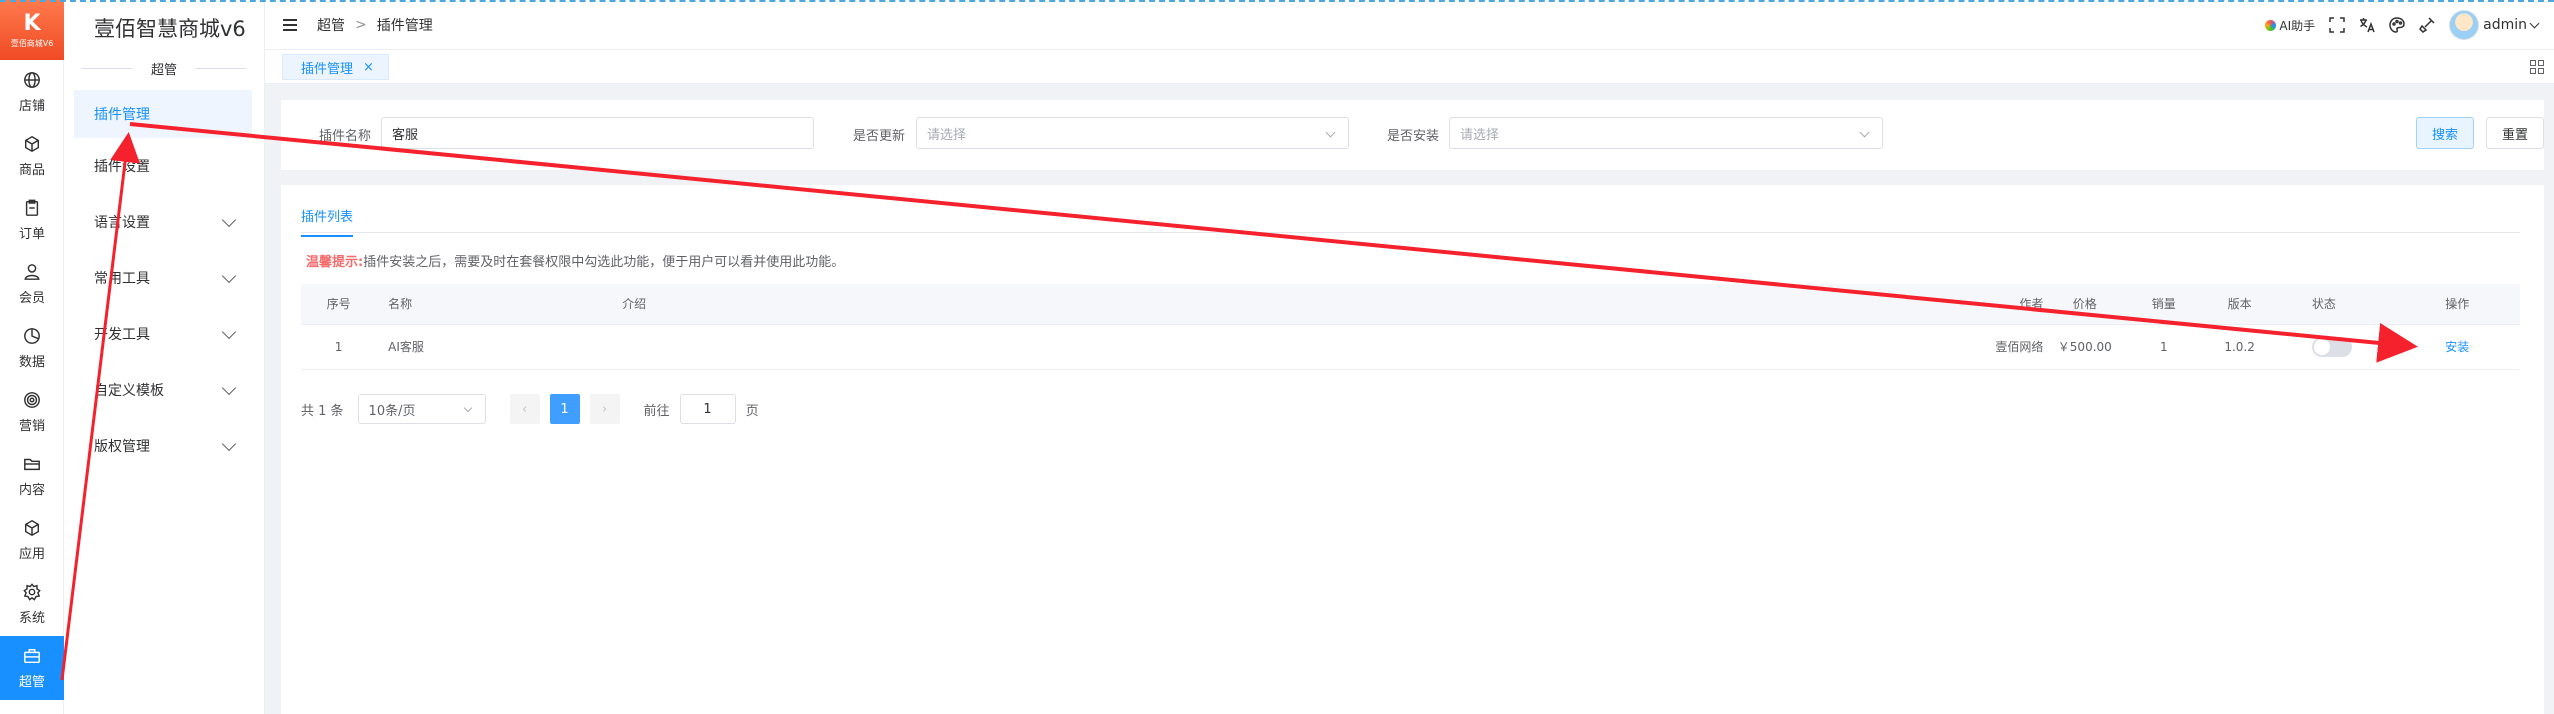  I want to click on sidebar-section-header: 超管, so click(164, 68).